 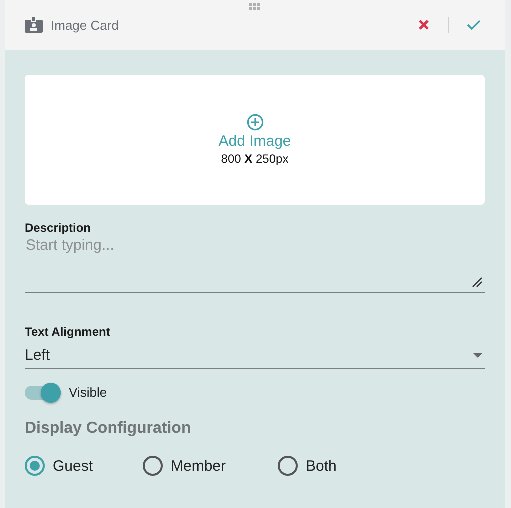 I want to click on text-alignment-select: Left, so click(x=255, y=355).